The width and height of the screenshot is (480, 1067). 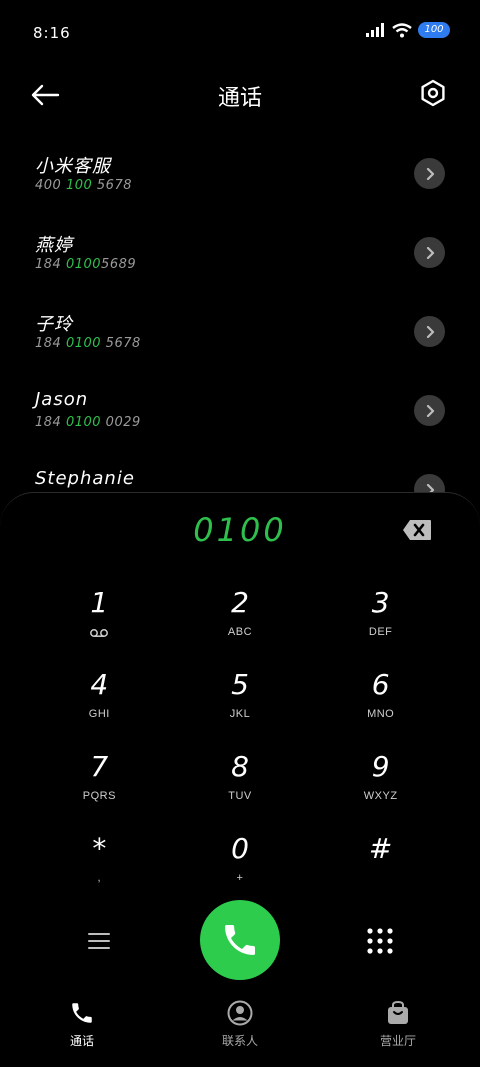 I want to click on key-digit: 3, so click(x=380, y=602).